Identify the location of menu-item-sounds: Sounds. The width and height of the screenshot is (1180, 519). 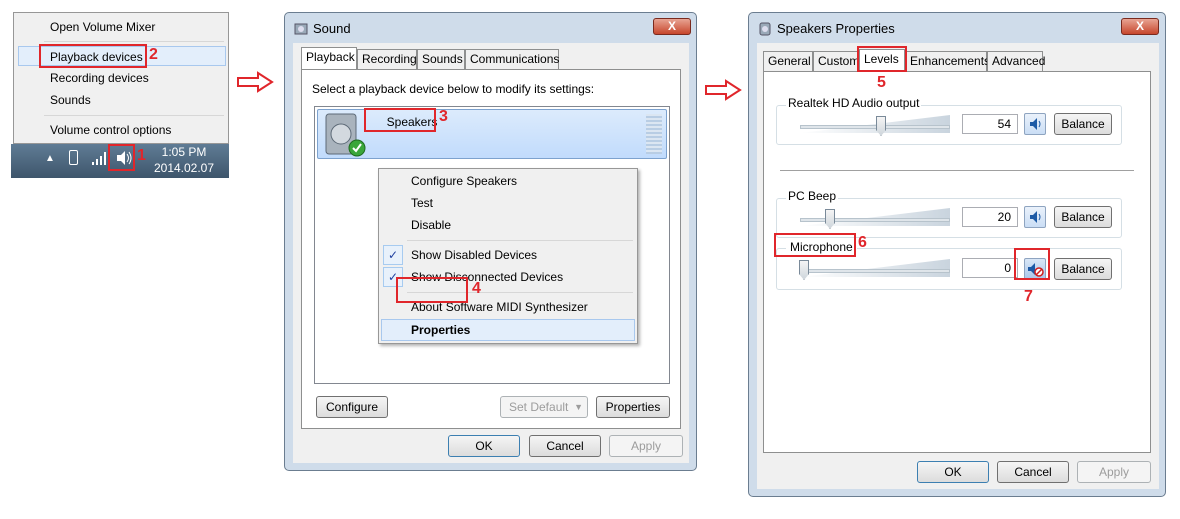
(121, 100).